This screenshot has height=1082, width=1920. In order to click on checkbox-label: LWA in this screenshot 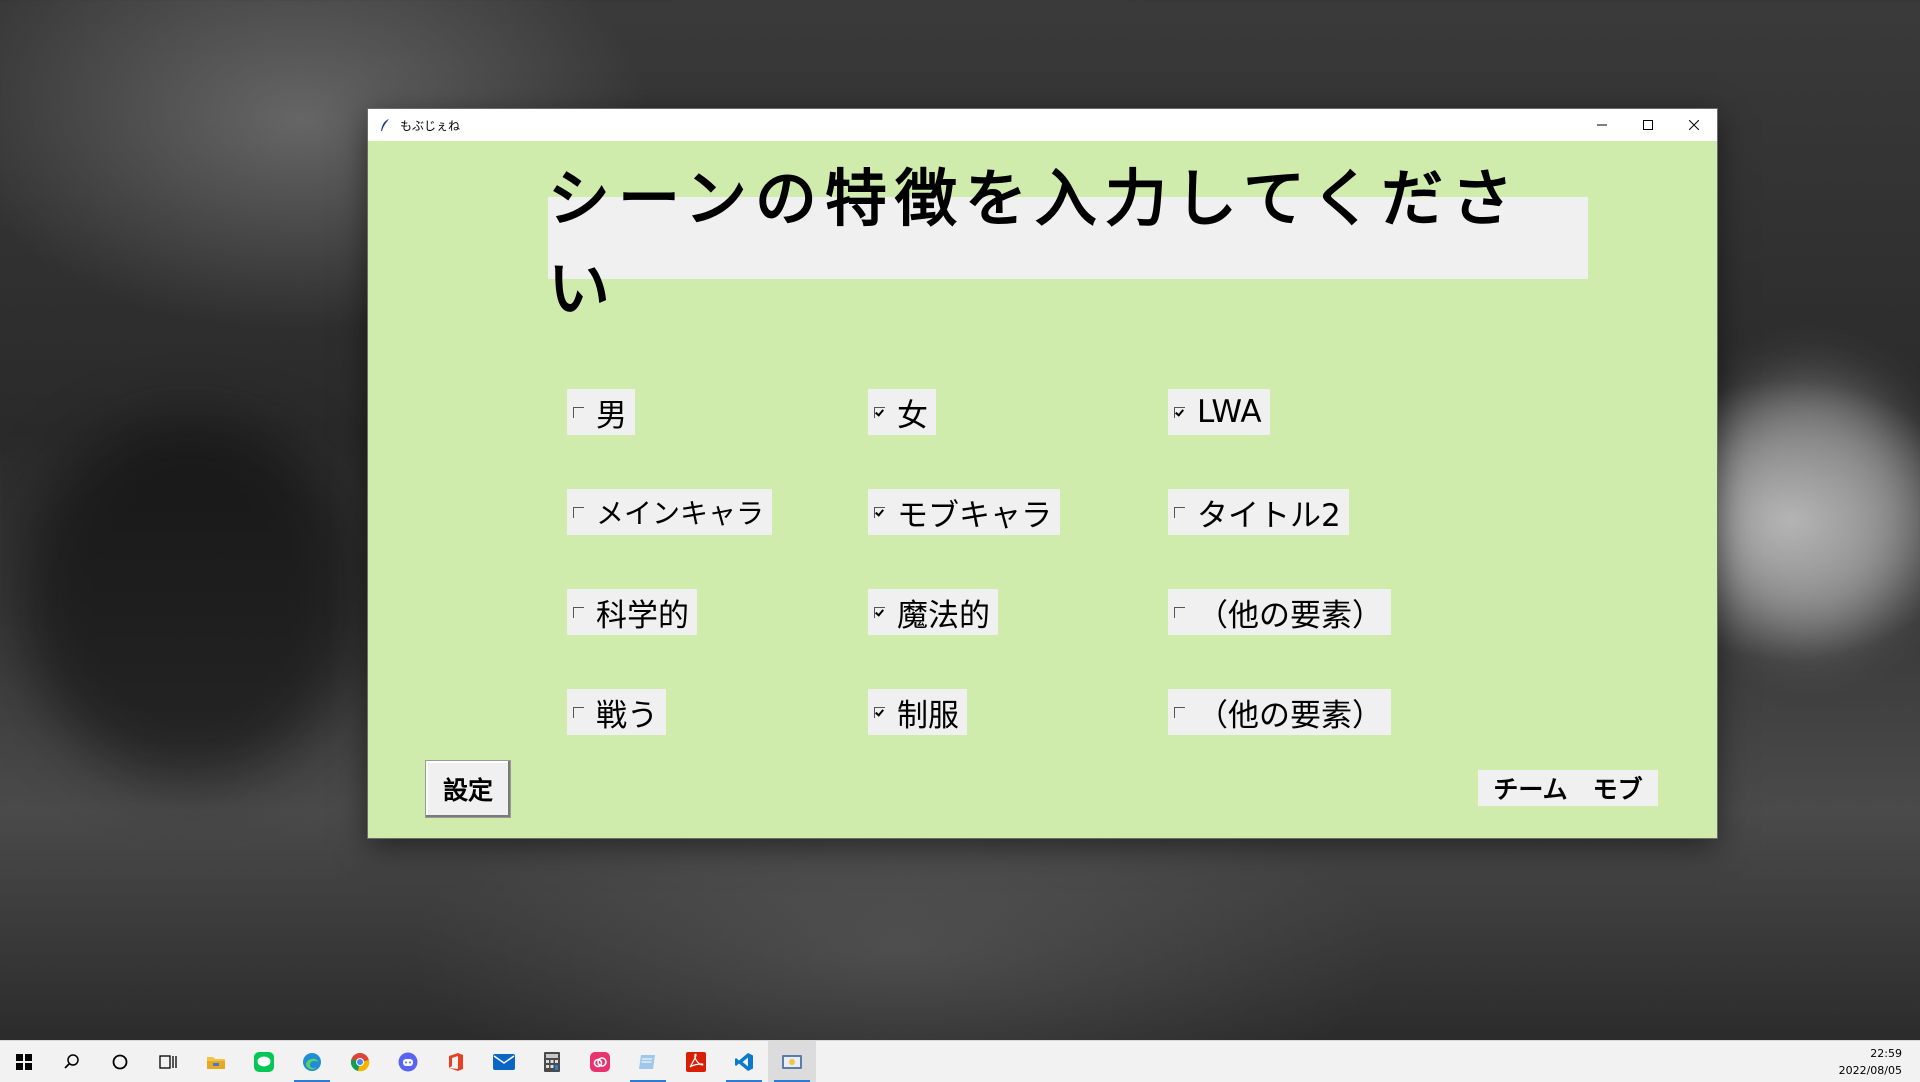, I will do `click(1229, 412)`.